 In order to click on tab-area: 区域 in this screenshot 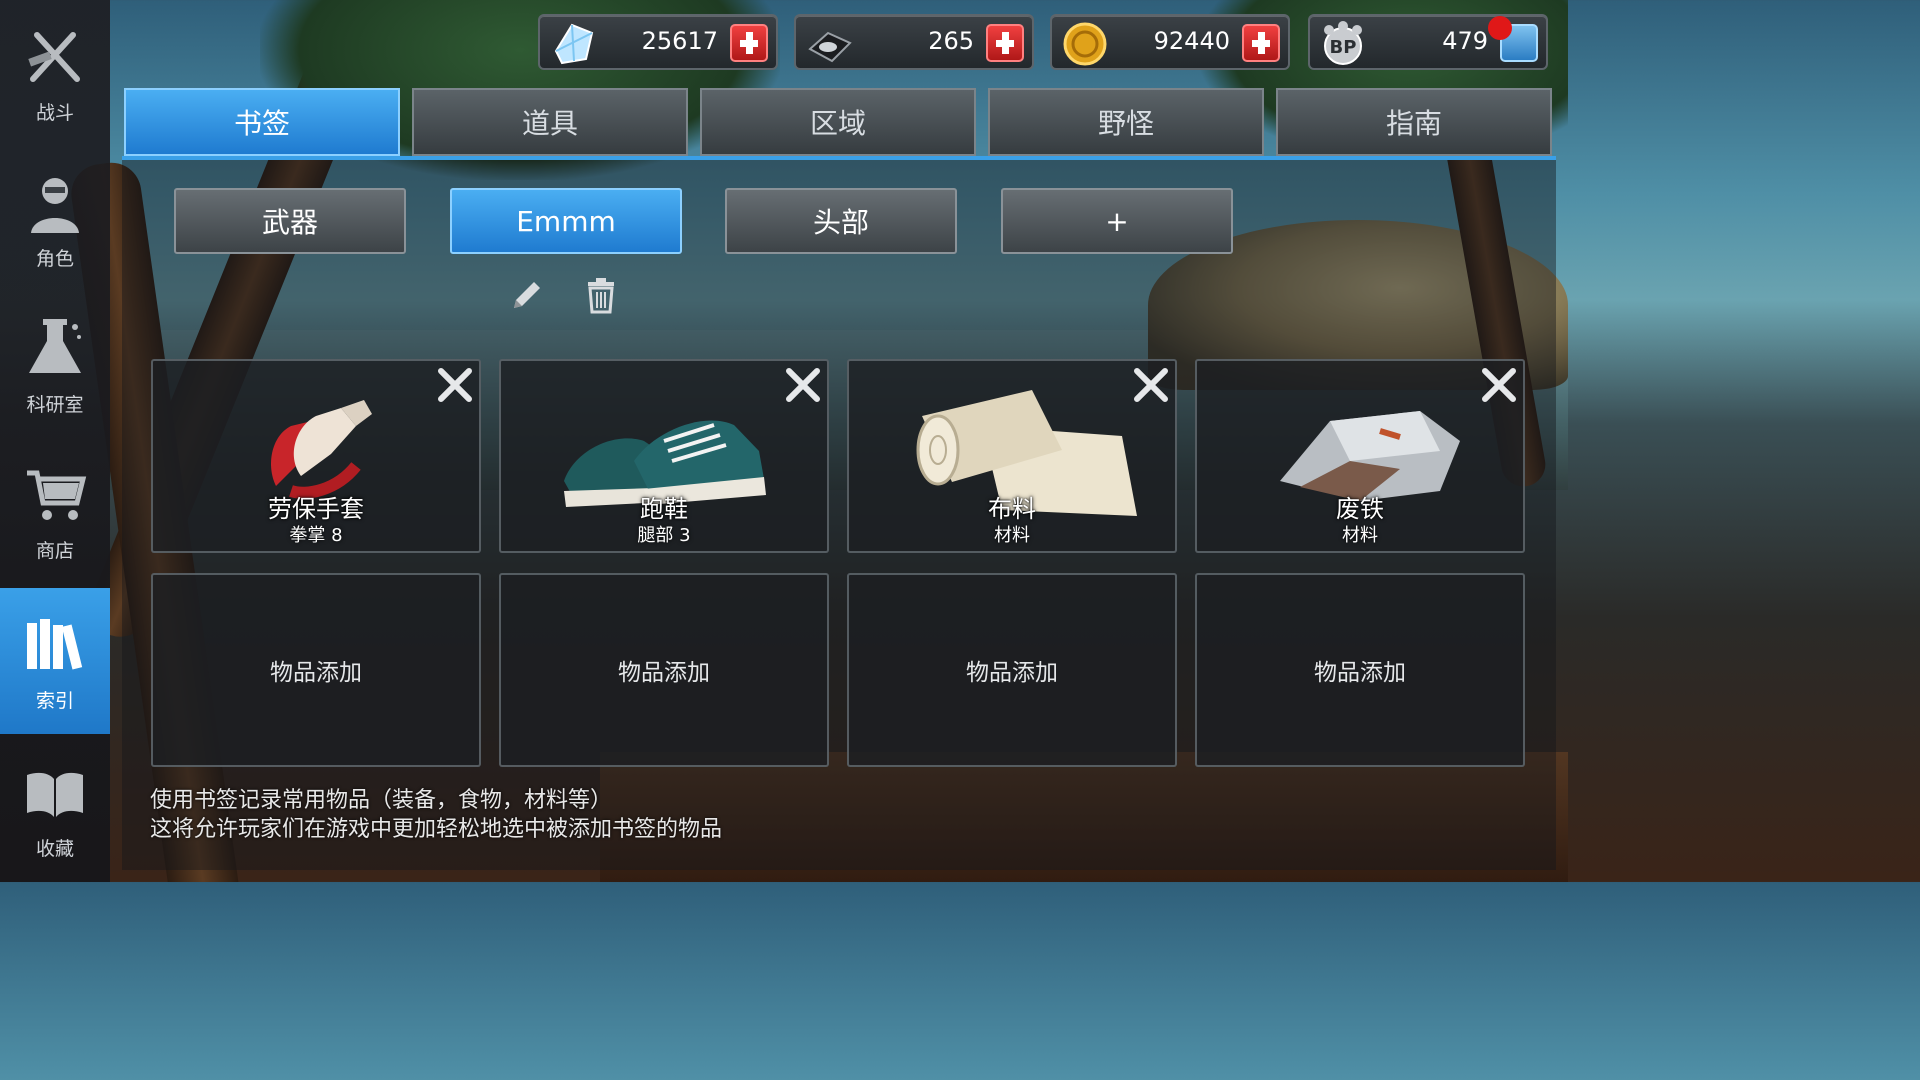, I will do `click(838, 122)`.